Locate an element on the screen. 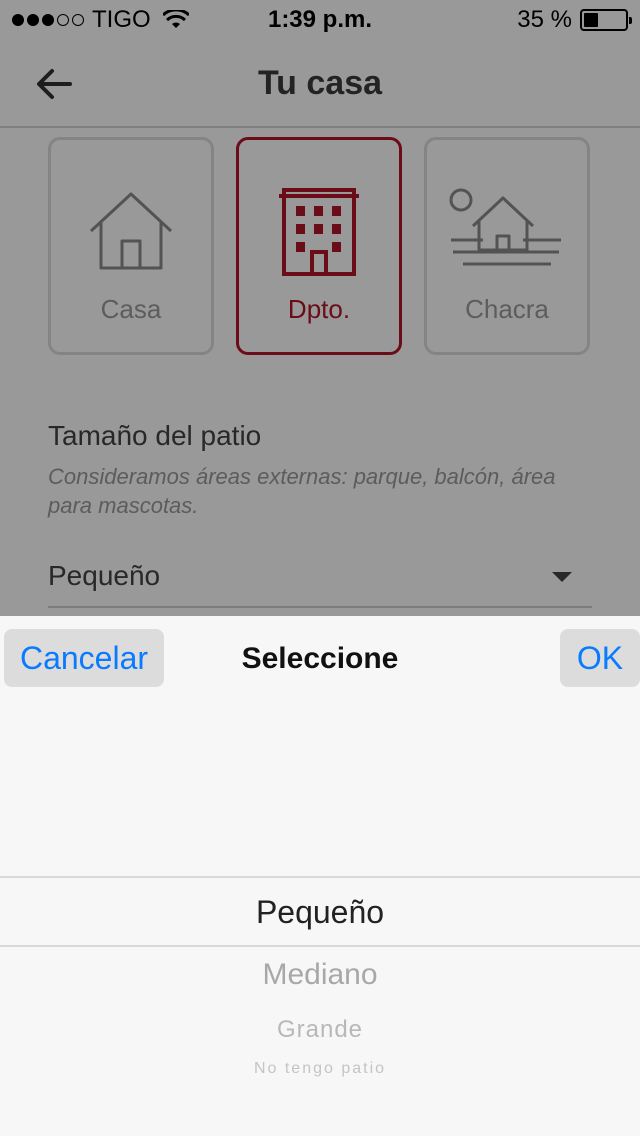 This screenshot has height=1136, width=640. picker-selection-line-top is located at coordinates (320, 877).